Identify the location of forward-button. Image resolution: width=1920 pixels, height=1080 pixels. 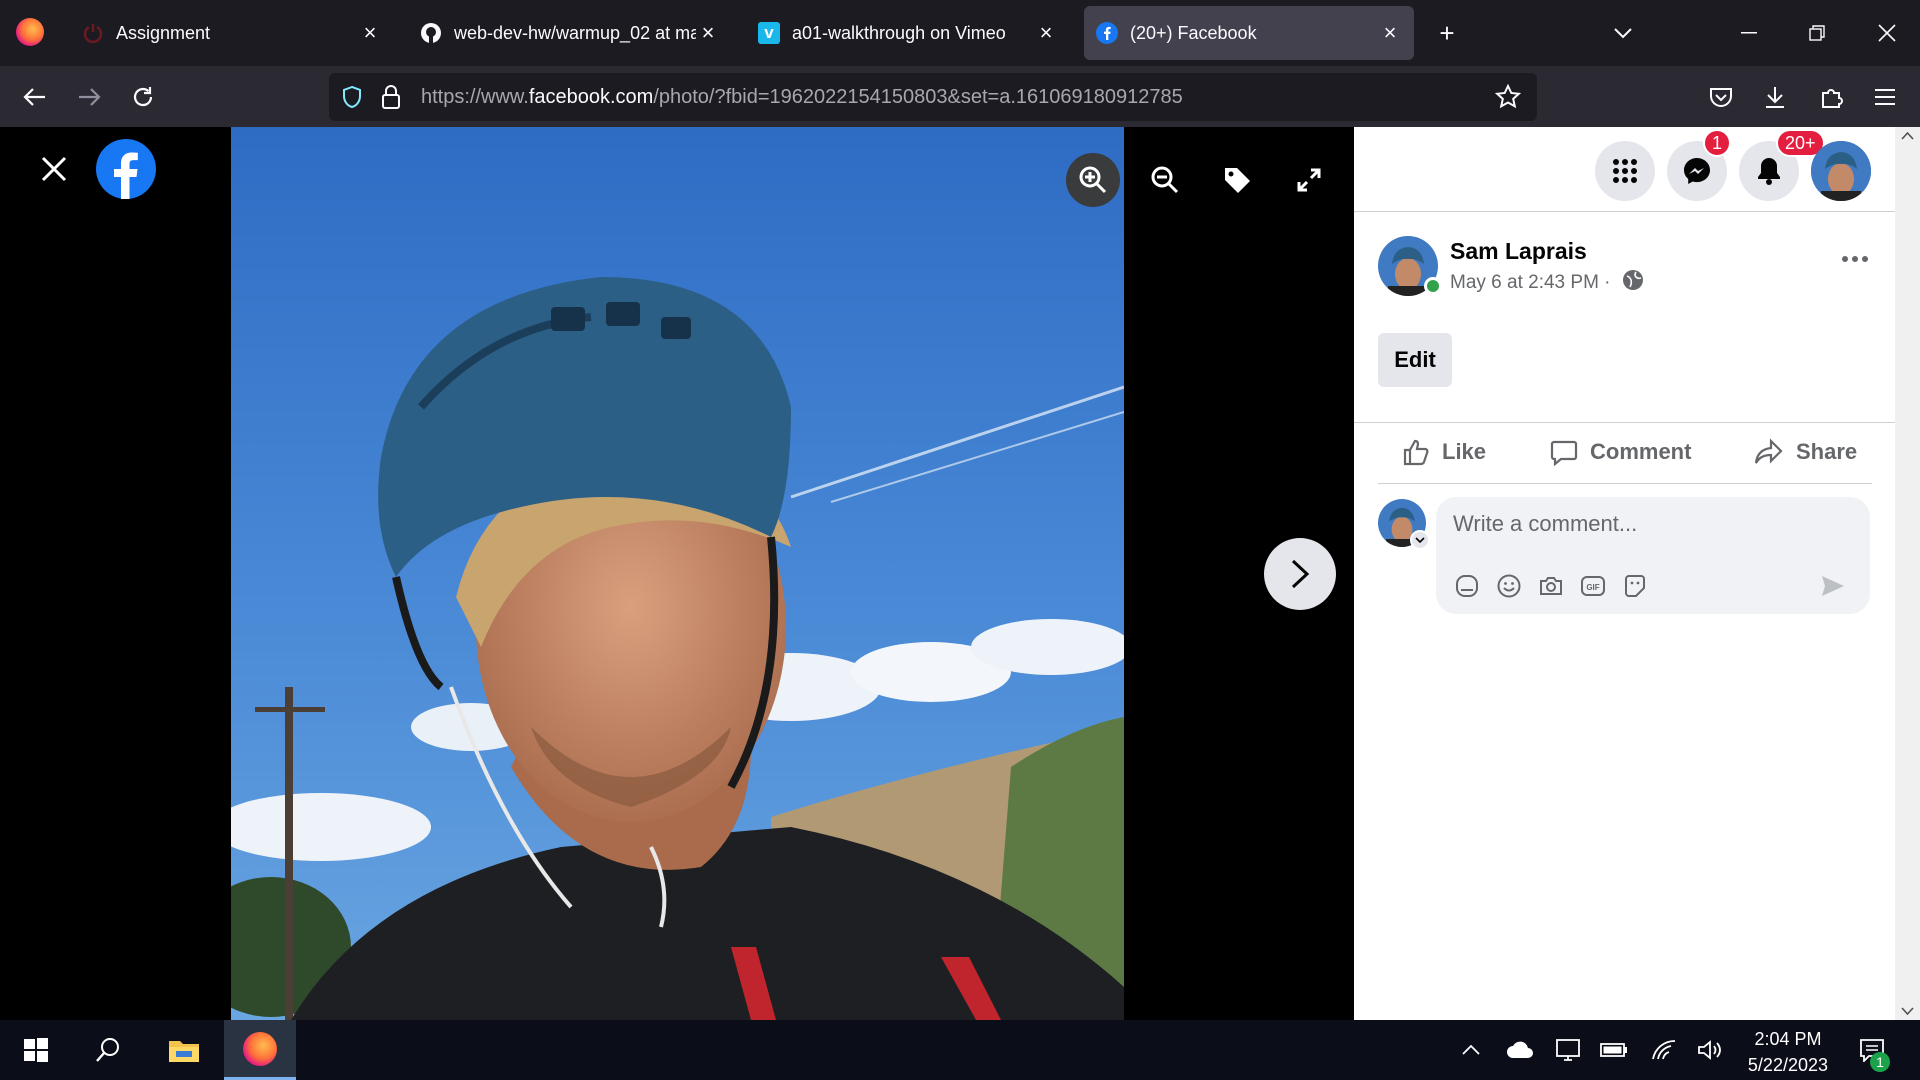
(89, 97).